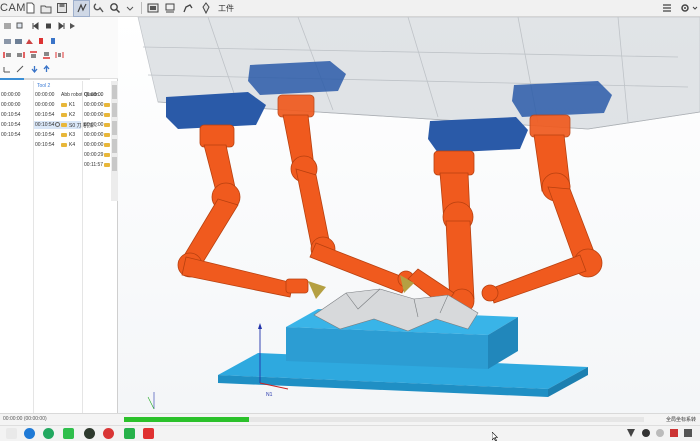  What do you see at coordinates (53, 41) in the screenshot?
I see `tool-blue-icon` at bounding box center [53, 41].